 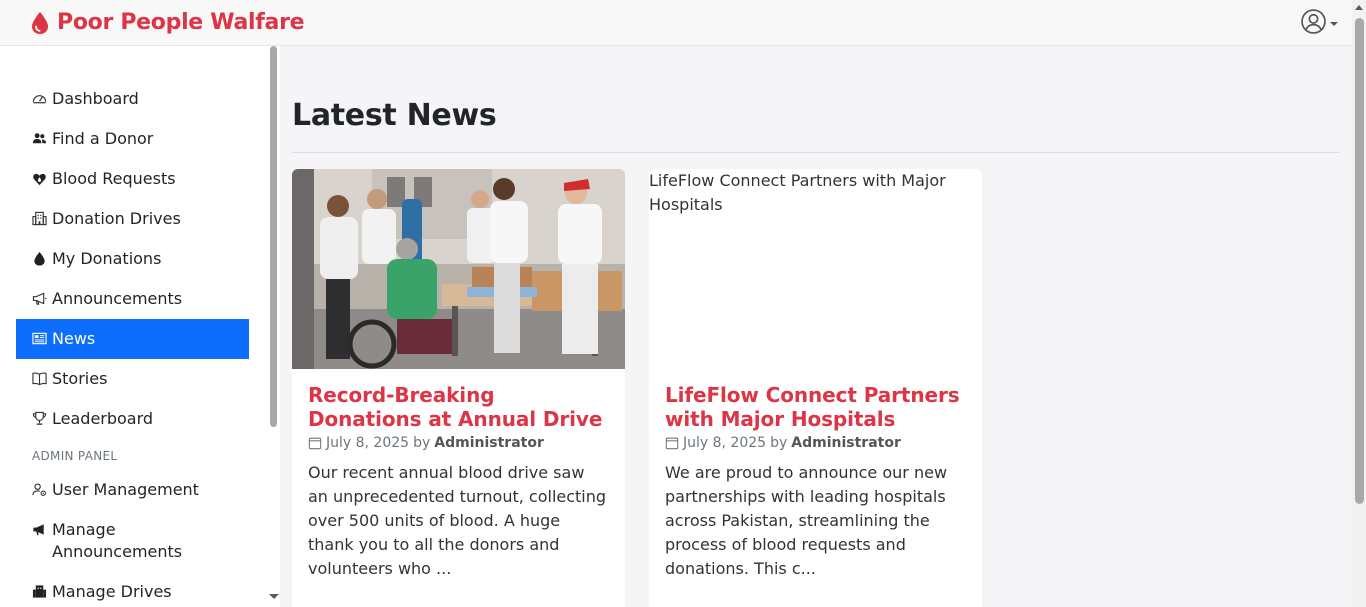 What do you see at coordinates (107, 258) in the screenshot?
I see `sidebar-item-label: My Donations` at bounding box center [107, 258].